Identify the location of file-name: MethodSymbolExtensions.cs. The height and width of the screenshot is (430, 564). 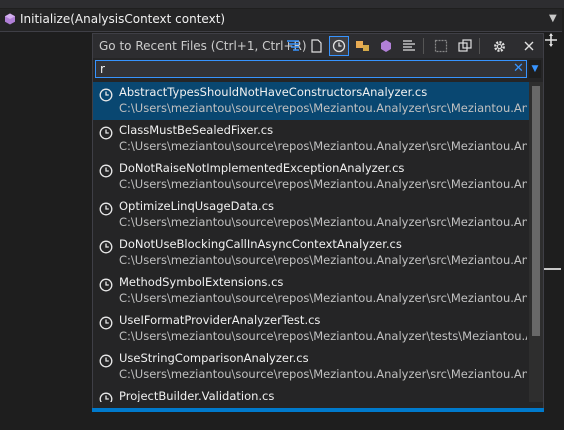
(201, 282).